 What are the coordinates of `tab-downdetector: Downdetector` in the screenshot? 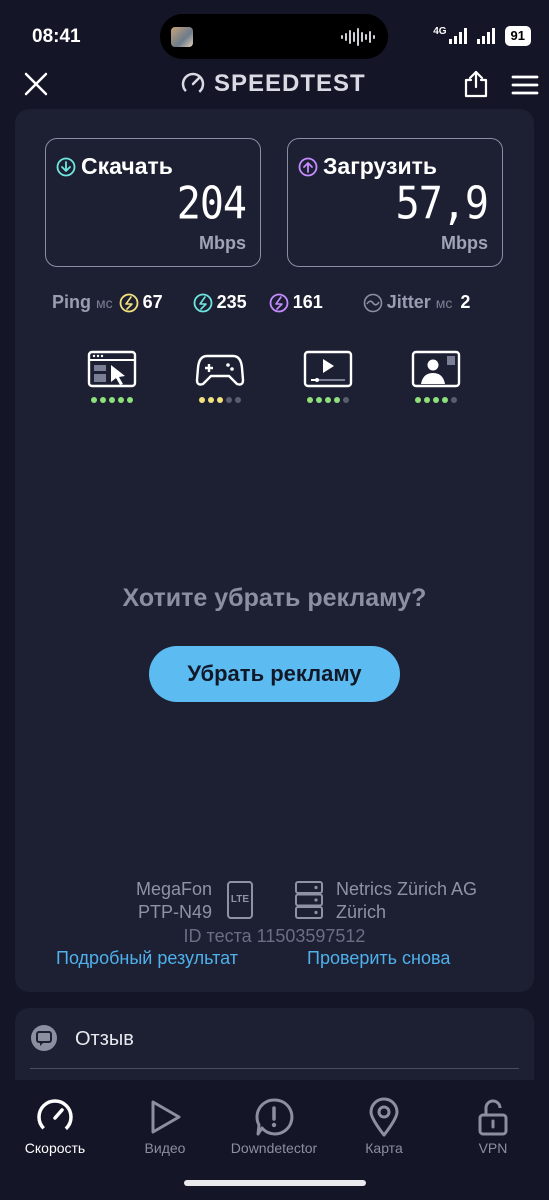 It's located at (274, 1125).